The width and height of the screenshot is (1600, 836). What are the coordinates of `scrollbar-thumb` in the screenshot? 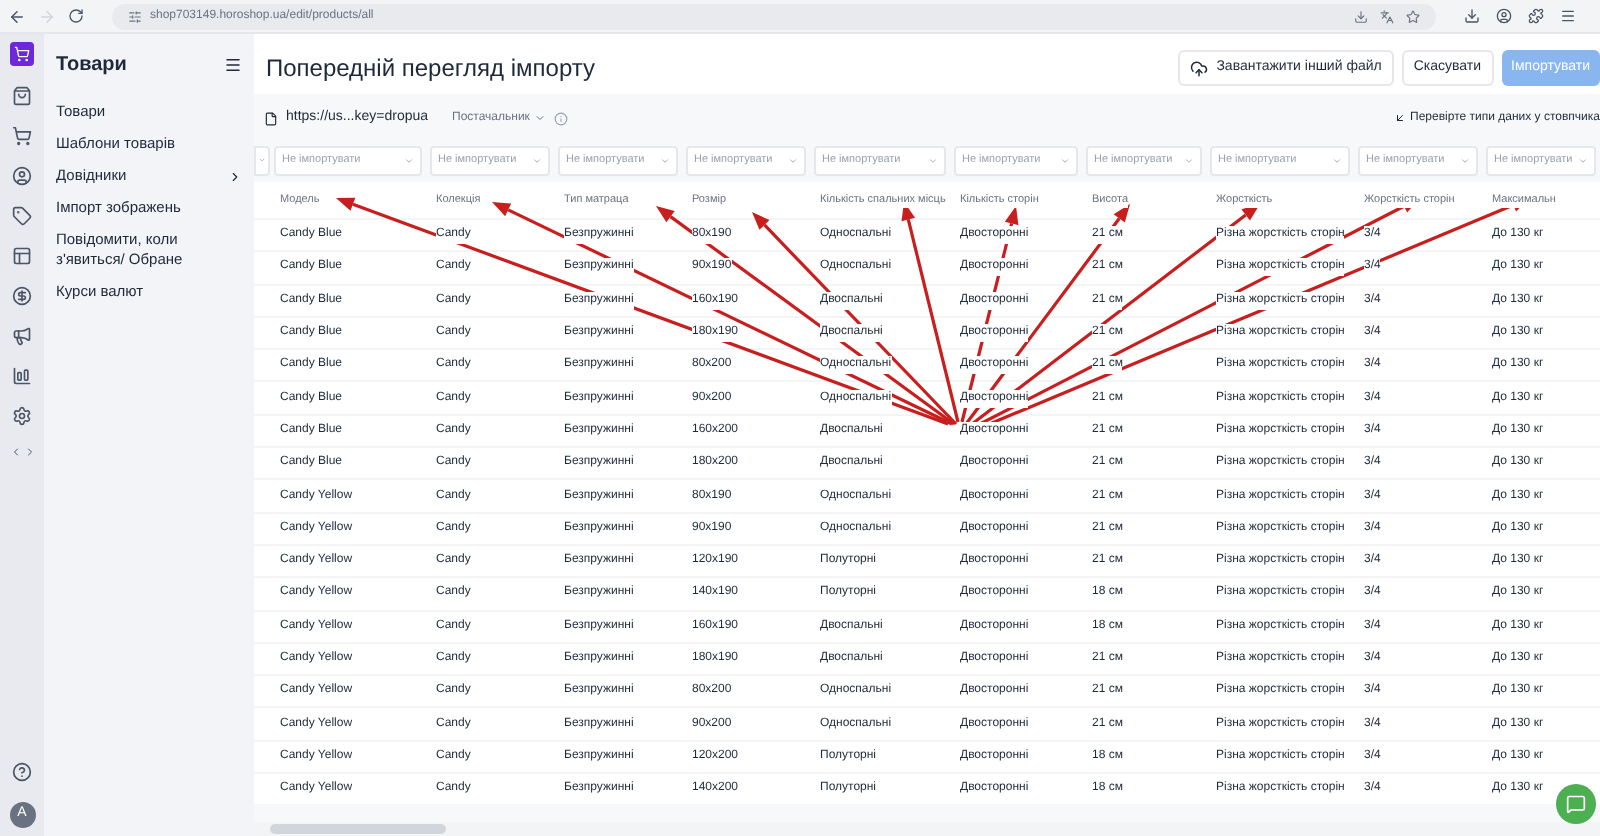 It's located at (358, 829).